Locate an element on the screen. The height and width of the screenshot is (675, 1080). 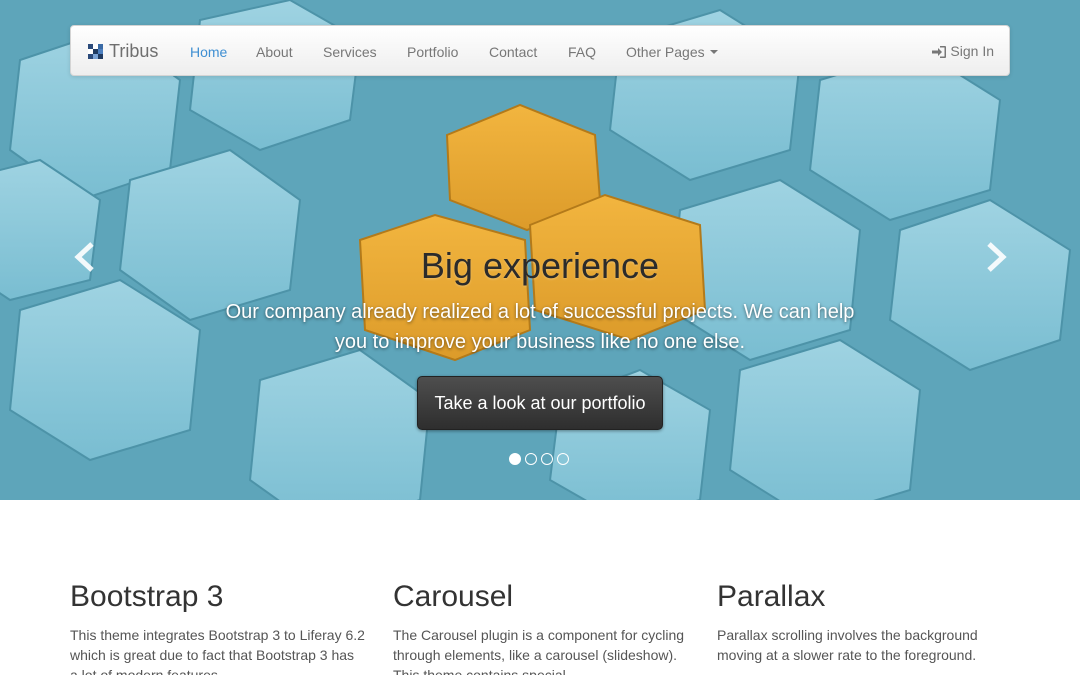
carousel-caption-title: Big experience is located at coordinates (540, 265).